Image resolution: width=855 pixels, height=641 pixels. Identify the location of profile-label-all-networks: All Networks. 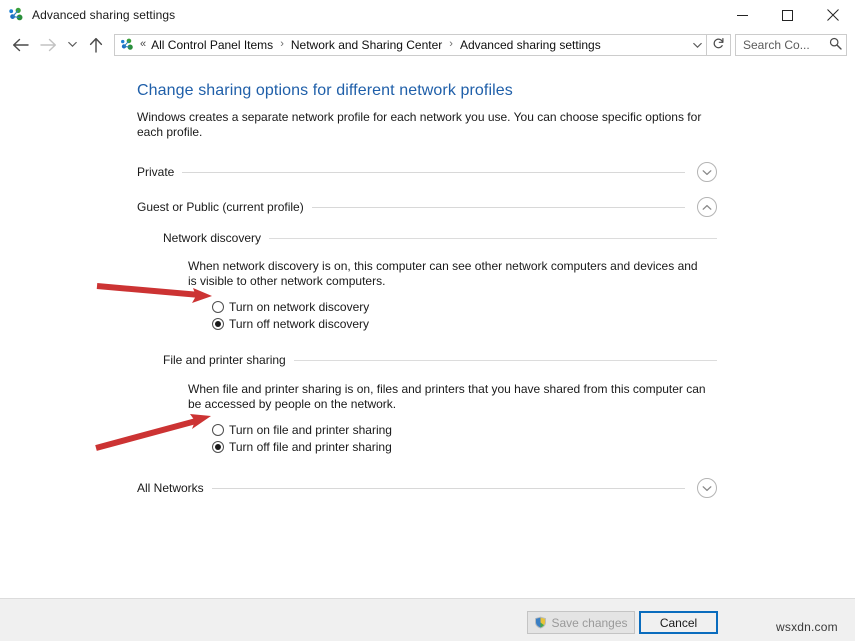
(170, 488).